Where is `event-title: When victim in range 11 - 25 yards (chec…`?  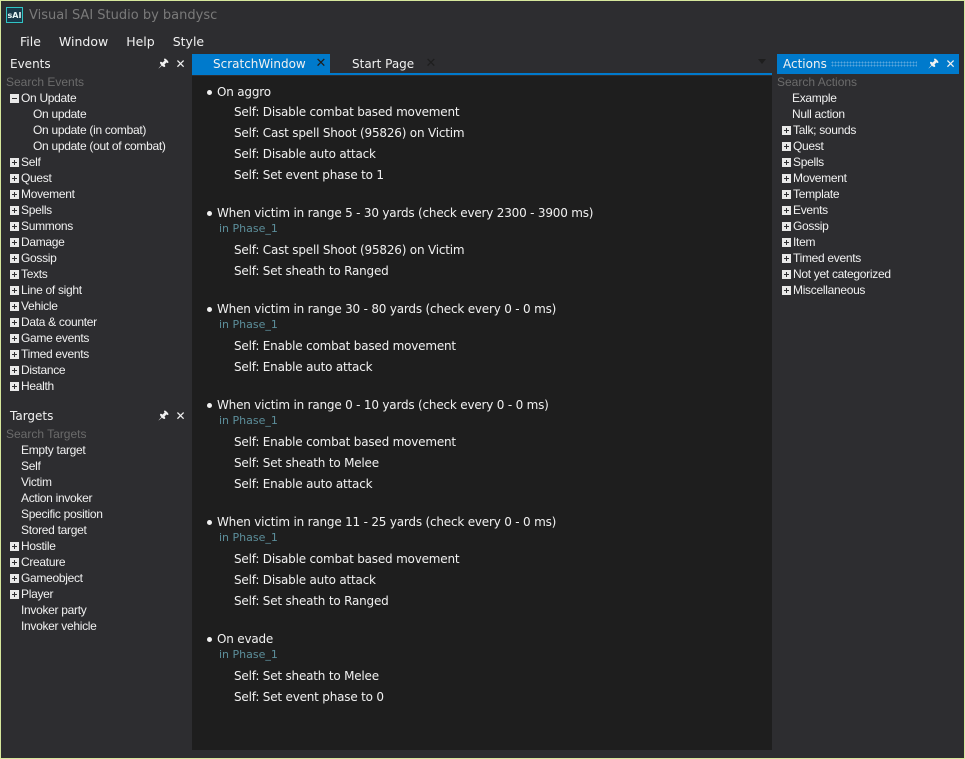
event-title: When victim in range 11 - 25 yards (chec… is located at coordinates (489, 522).